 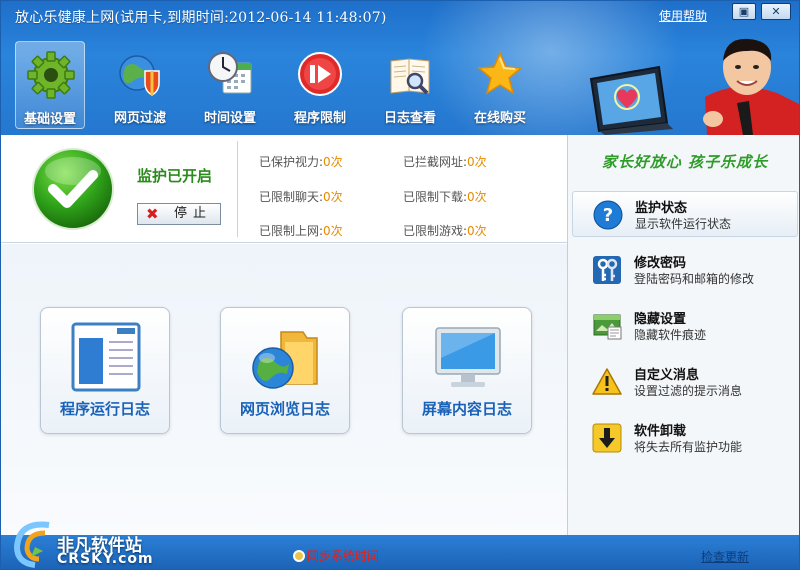 I want to click on tab-label: 网页过滤, so click(x=139, y=118).